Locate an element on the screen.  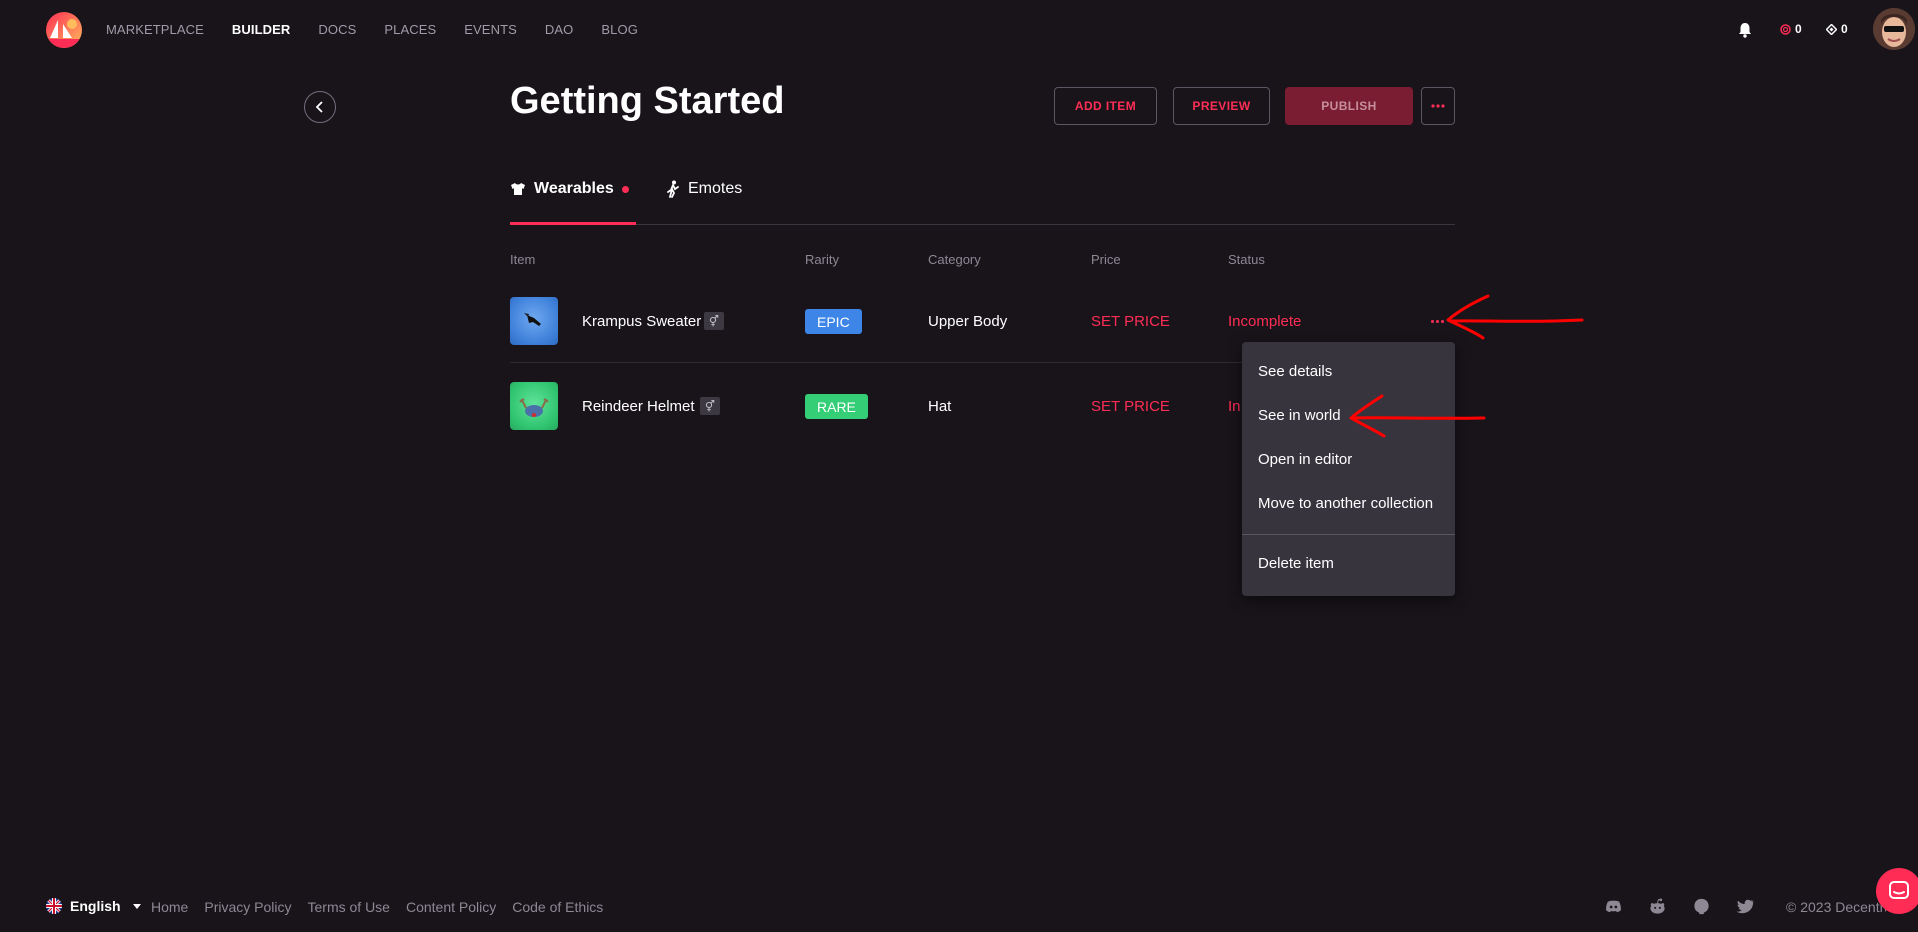
annotation-arrow is located at coordinates (1515, 317).